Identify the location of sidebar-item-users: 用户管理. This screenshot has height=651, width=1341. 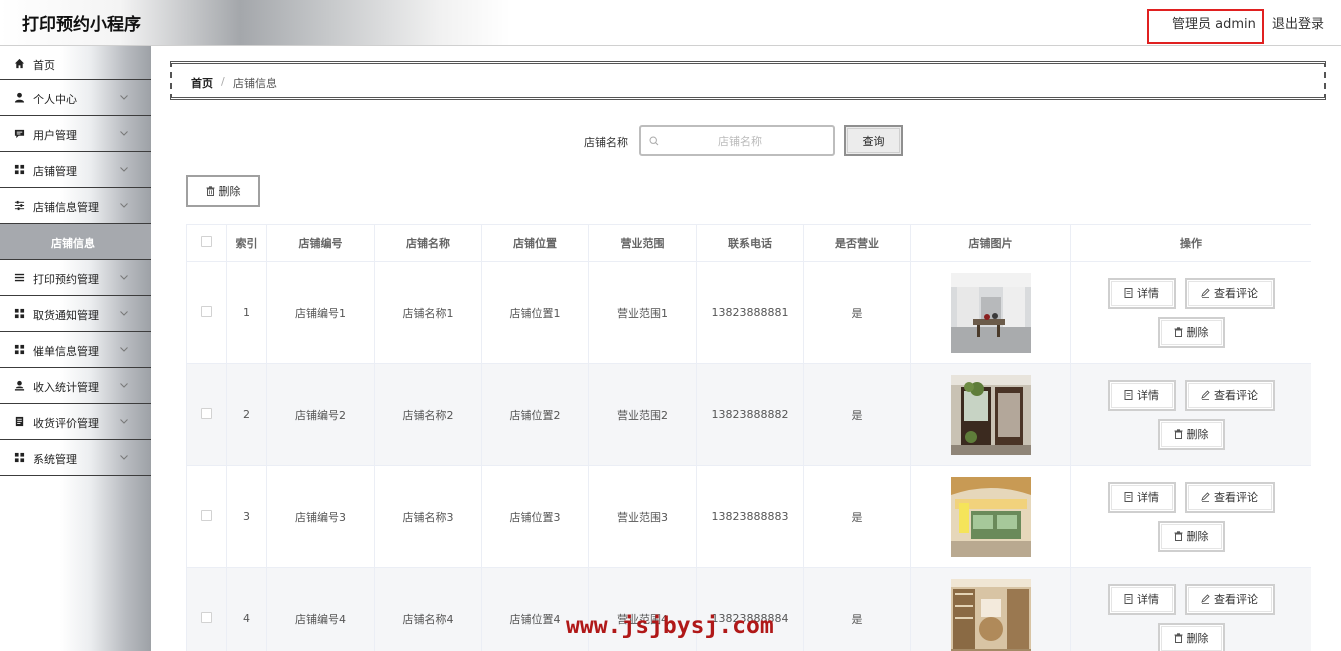
(75, 134).